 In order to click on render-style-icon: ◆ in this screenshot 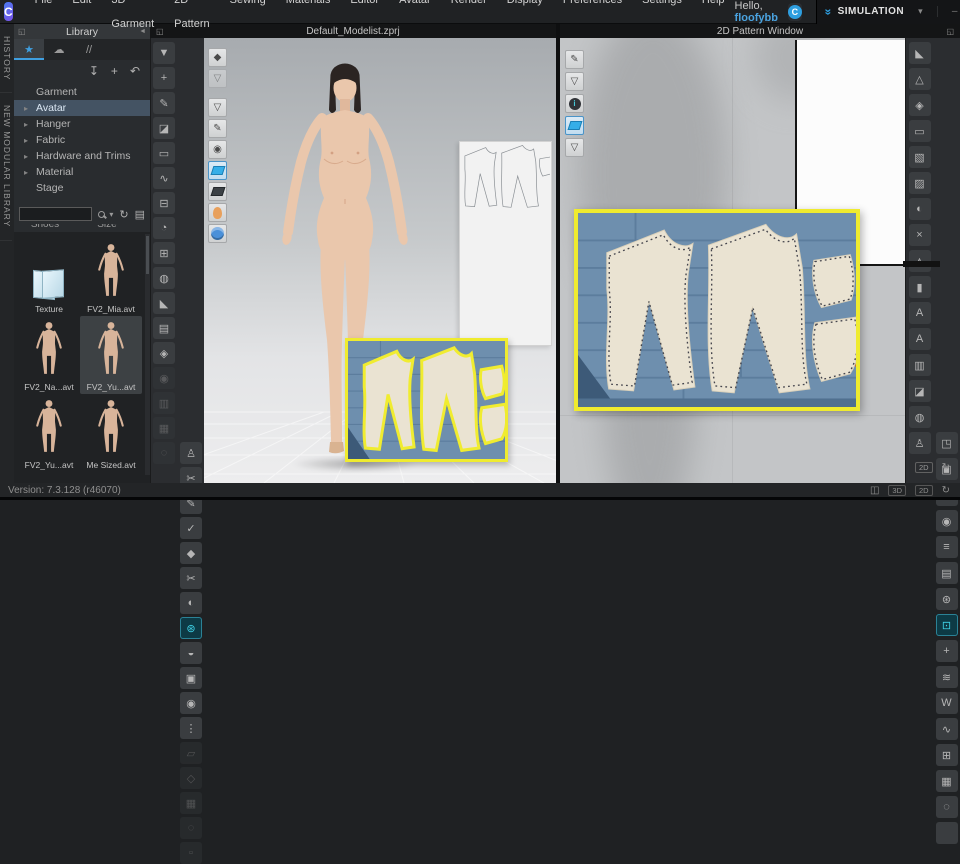, I will do `click(217, 57)`.